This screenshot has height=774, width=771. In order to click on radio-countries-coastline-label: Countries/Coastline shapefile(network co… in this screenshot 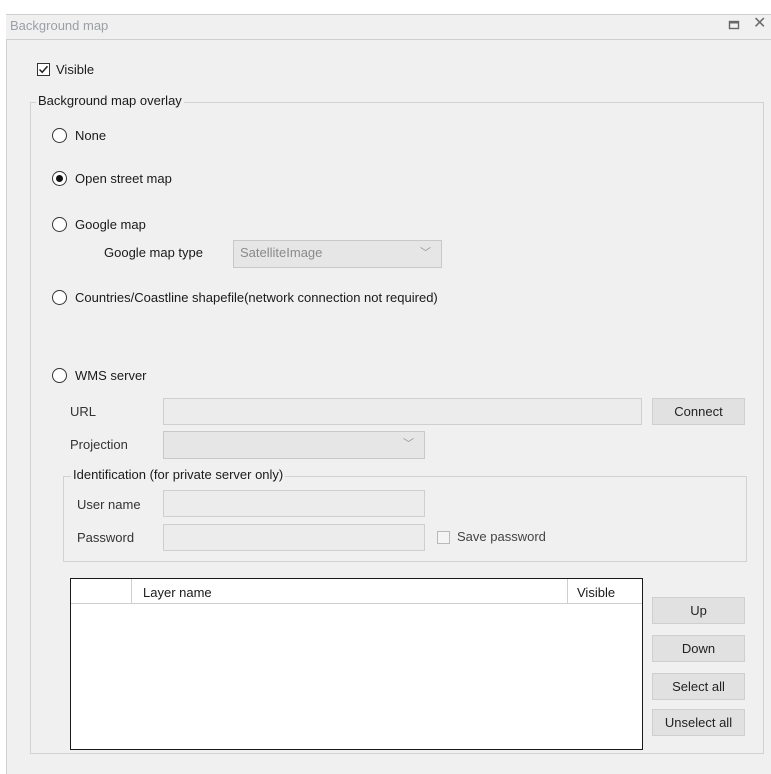, I will do `click(256, 297)`.